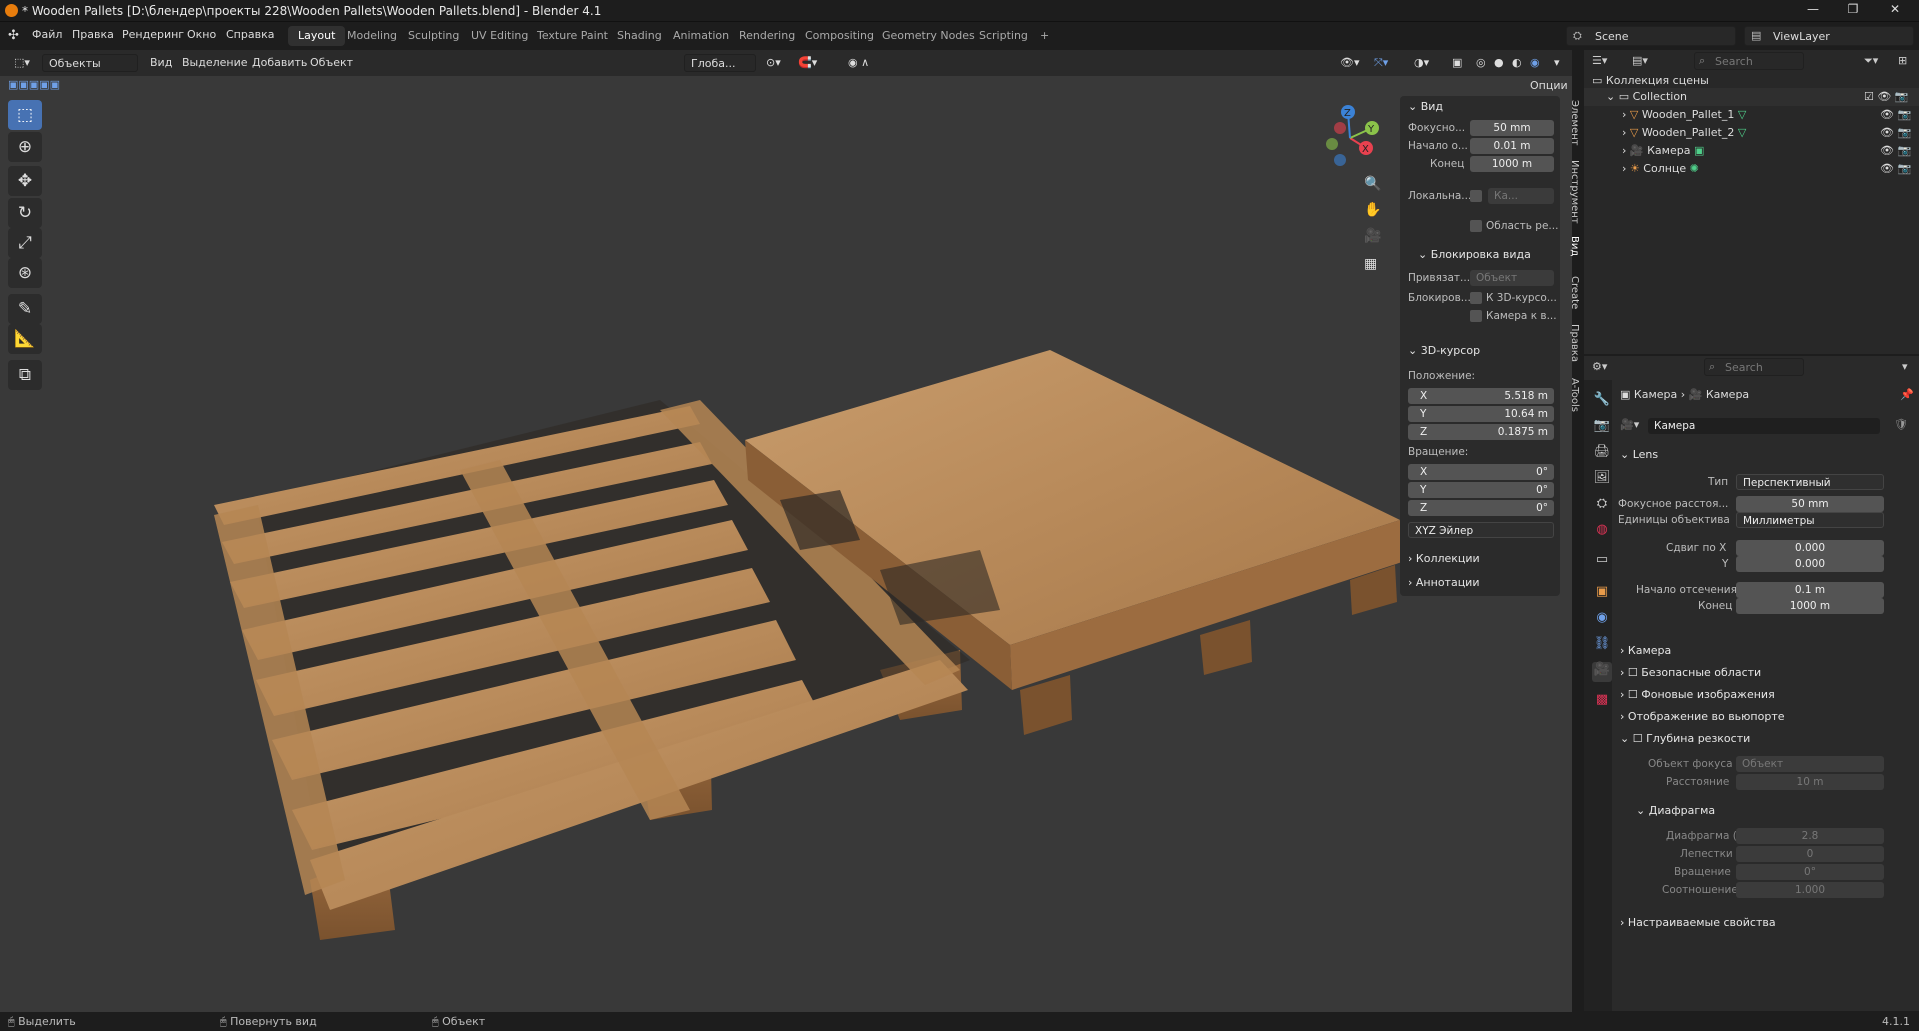  What do you see at coordinates (22, 63) in the screenshot?
I see `editor-type-icon: ⬚▾` at bounding box center [22, 63].